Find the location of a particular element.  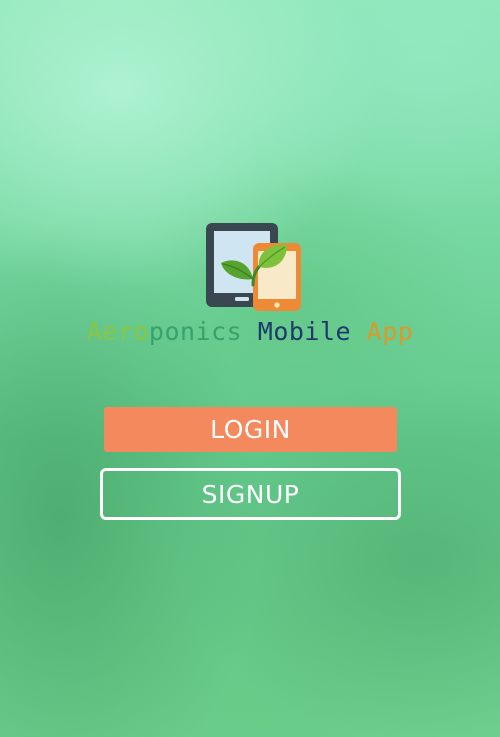

login-button: LOGIN is located at coordinates (250, 429).